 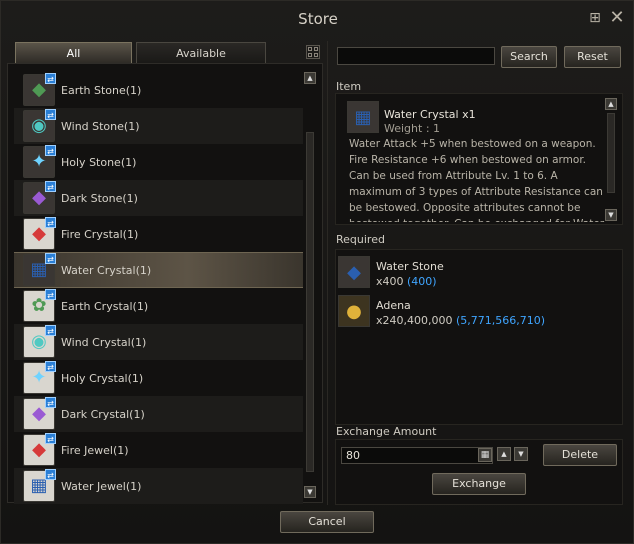 What do you see at coordinates (595, 18) in the screenshot?
I see `settings-grid-icon: ⊞` at bounding box center [595, 18].